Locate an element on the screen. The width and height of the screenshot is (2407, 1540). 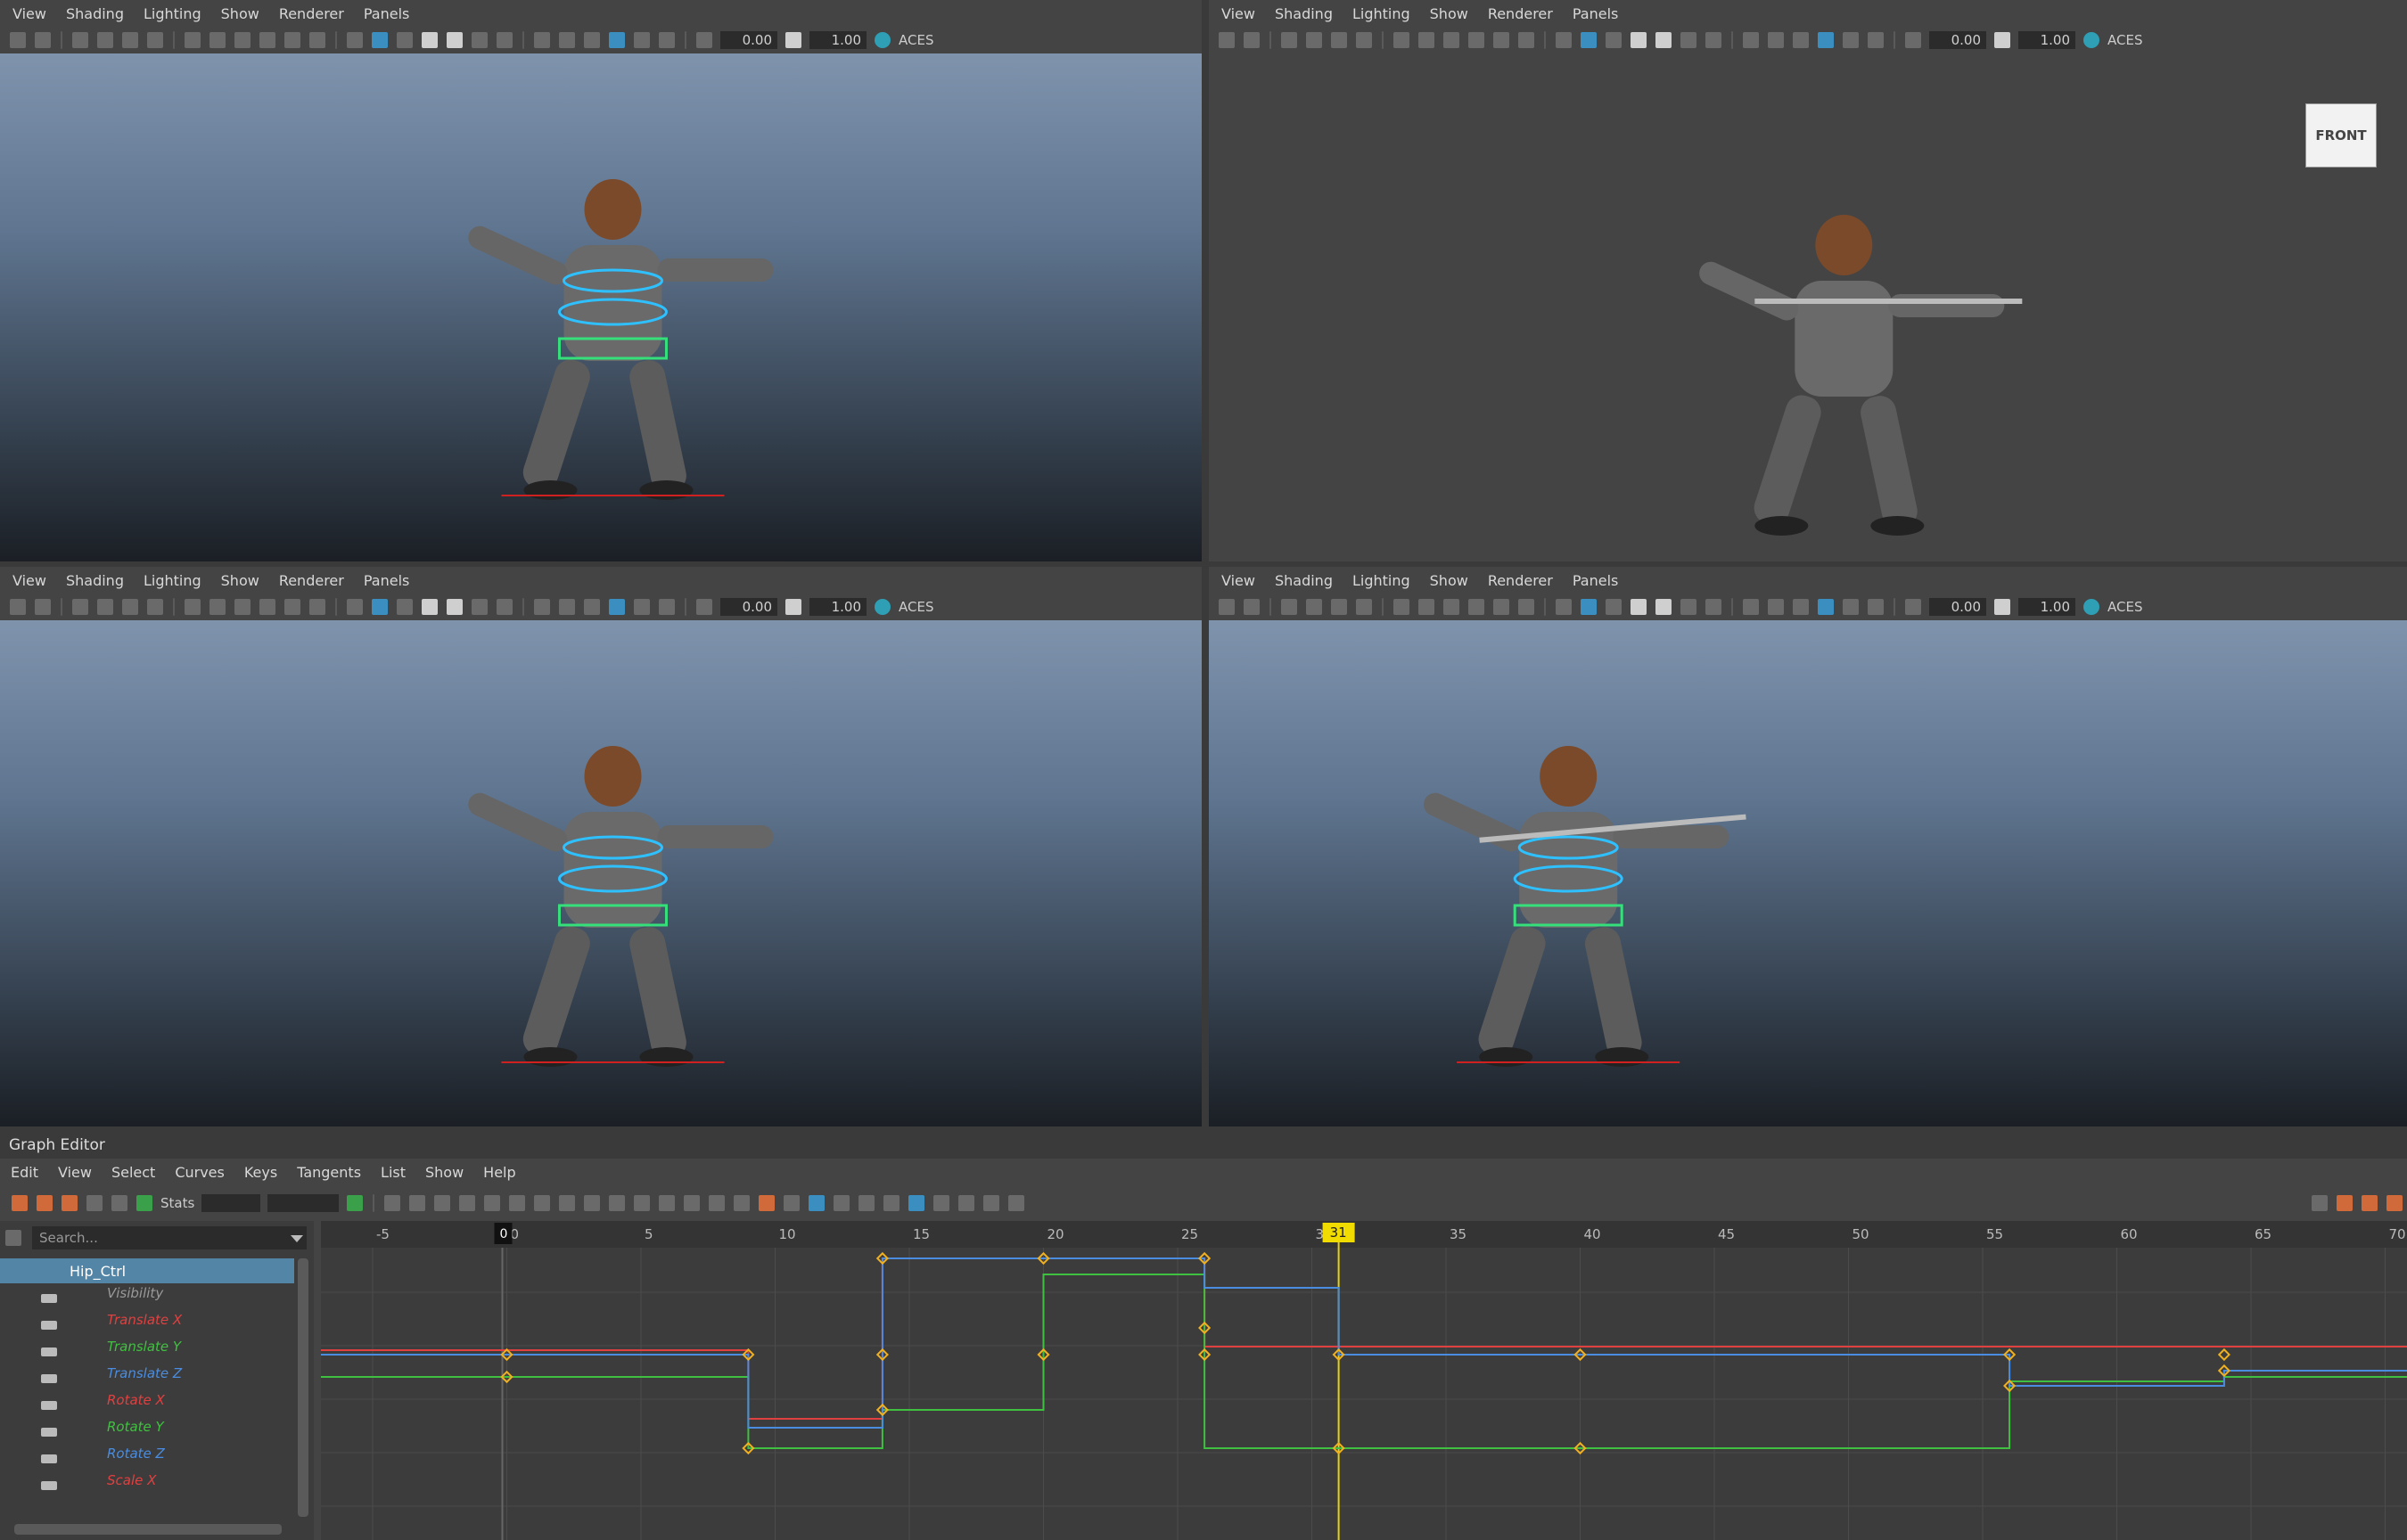
gamma-icon is located at coordinates (2002, 607).